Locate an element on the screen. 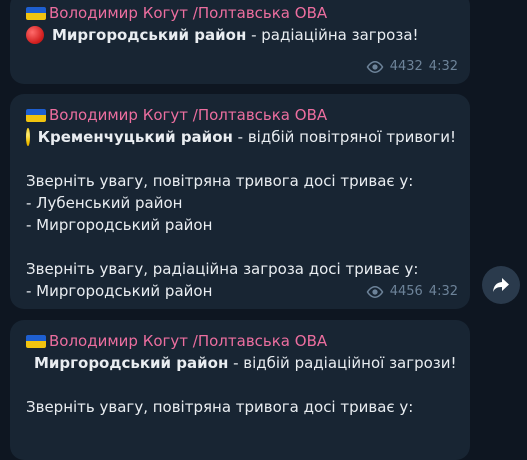 The width and height of the screenshot is (527, 460). view-count: 4432 is located at coordinates (406, 66).